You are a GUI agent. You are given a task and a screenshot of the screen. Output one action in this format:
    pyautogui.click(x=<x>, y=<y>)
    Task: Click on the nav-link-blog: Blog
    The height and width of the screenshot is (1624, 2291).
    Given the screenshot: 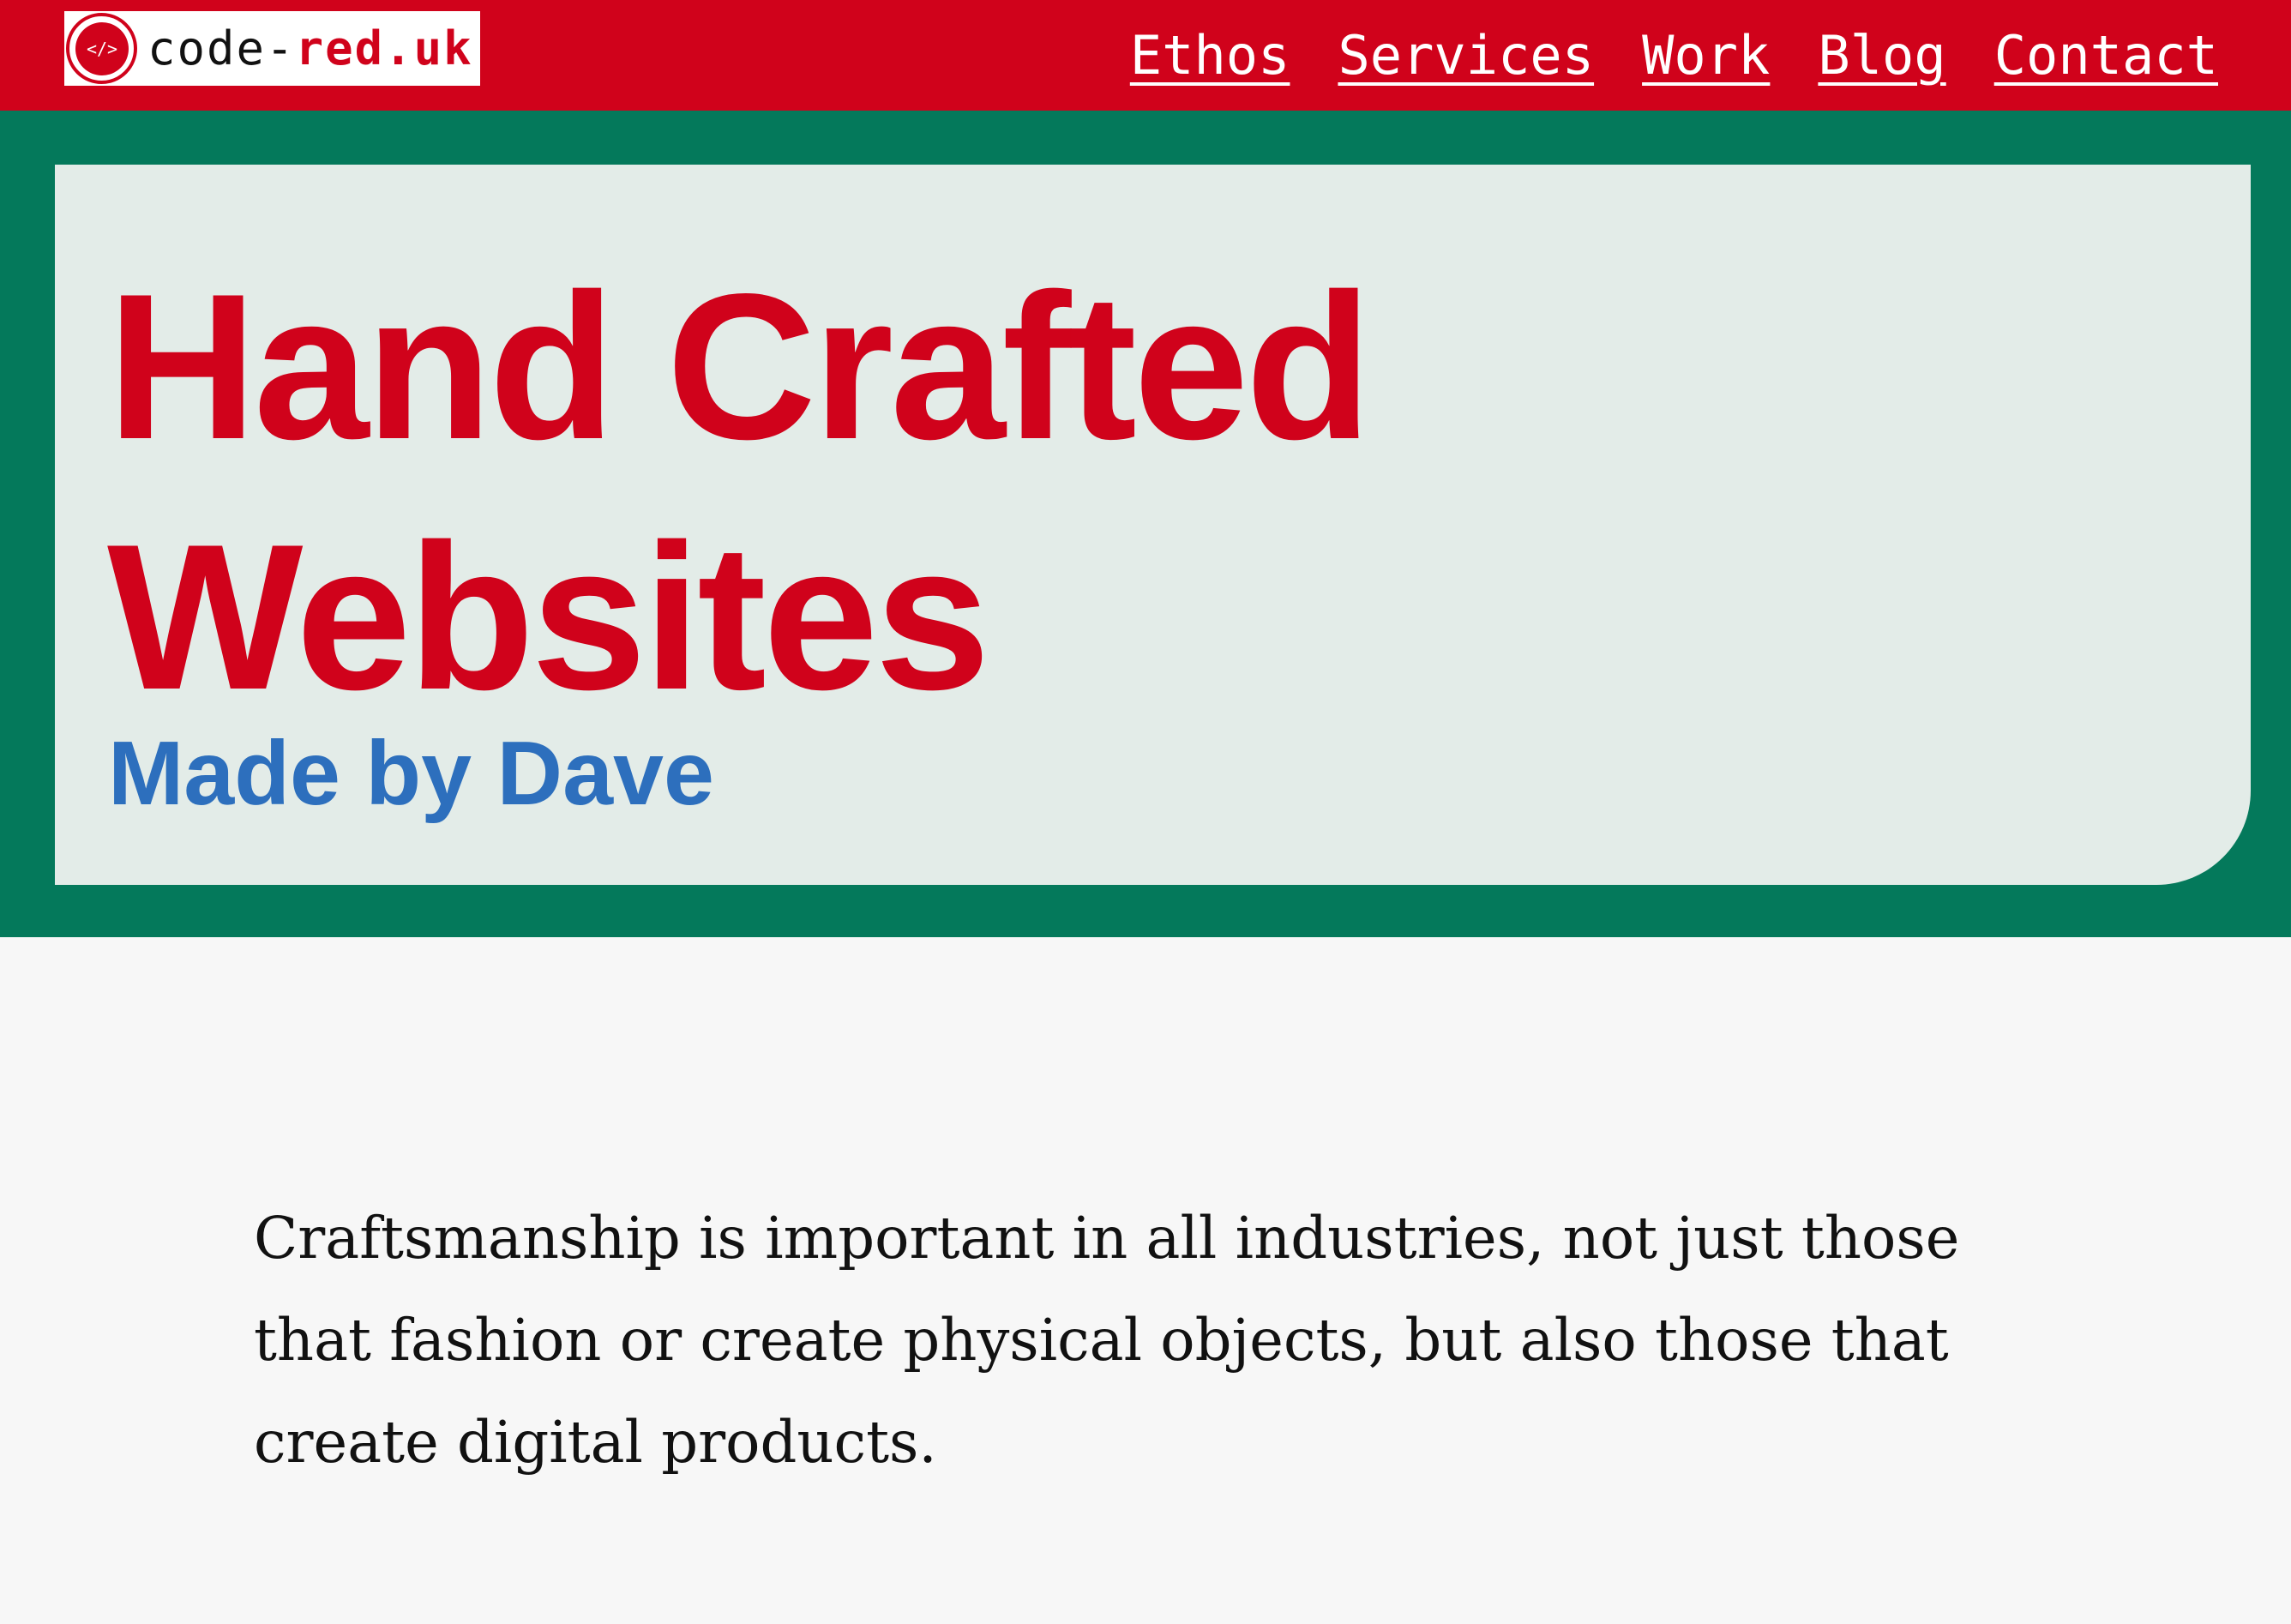 What is the action you would take?
    pyautogui.click(x=1881, y=55)
    